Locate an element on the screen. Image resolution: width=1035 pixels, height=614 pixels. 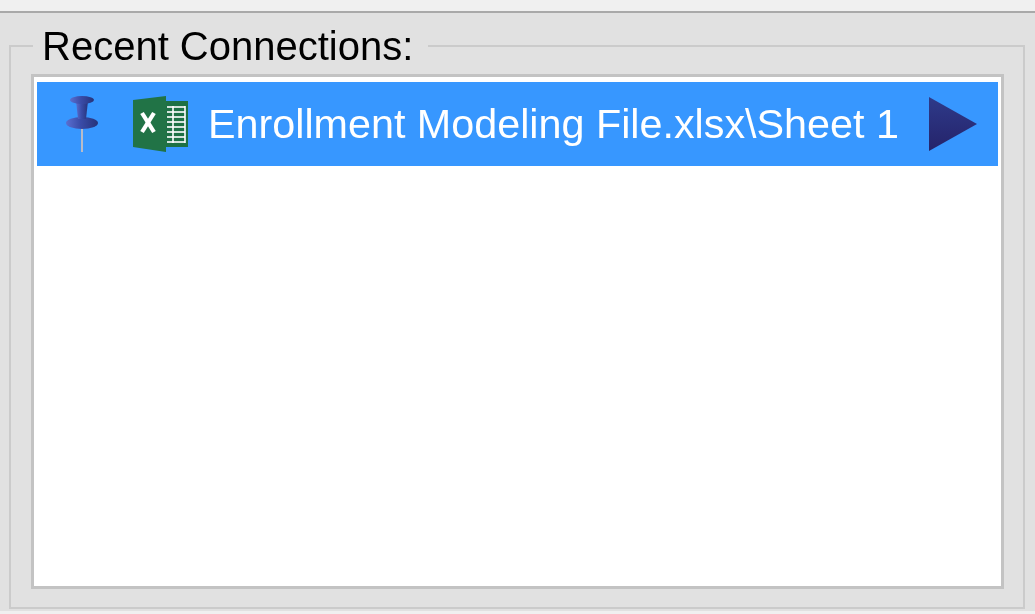
pushpin-icon is located at coordinates (82, 124).